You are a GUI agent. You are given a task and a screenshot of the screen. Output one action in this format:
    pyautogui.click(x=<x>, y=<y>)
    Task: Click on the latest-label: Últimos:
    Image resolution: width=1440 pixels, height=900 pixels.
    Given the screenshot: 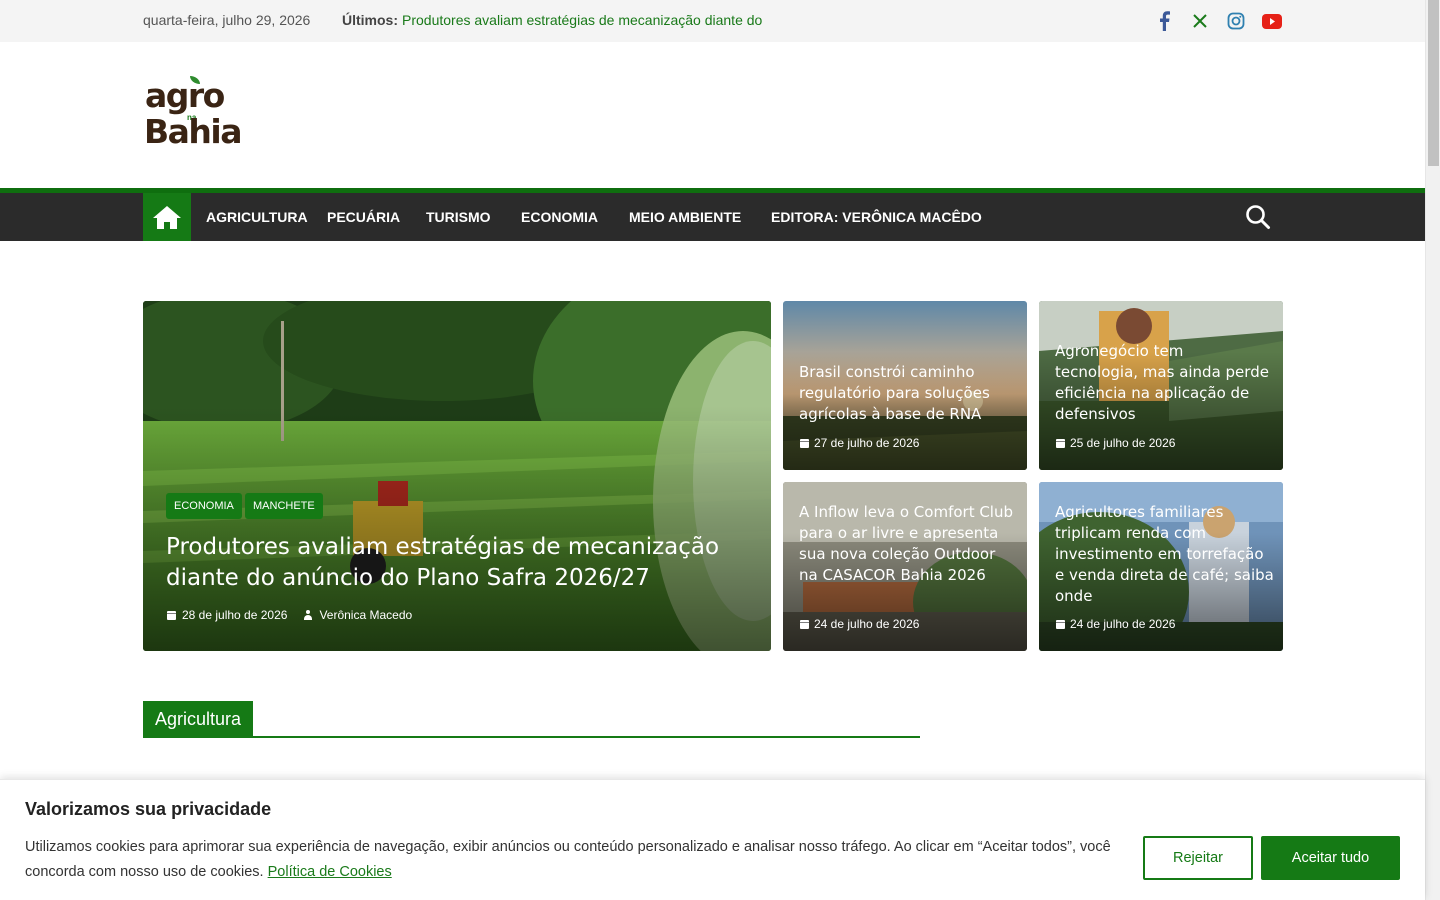 What is the action you would take?
    pyautogui.click(x=370, y=20)
    